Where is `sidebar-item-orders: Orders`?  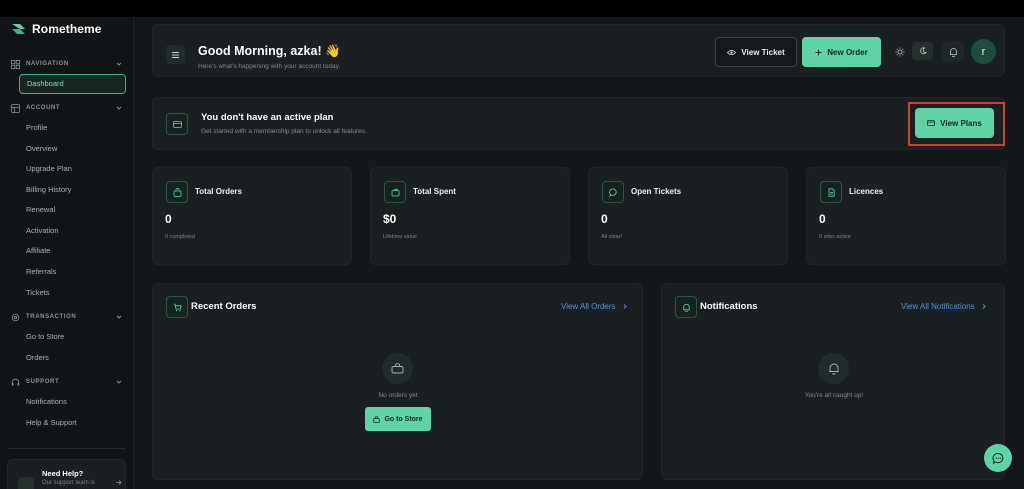
sidebar-item-orders: Orders is located at coordinates (37, 358).